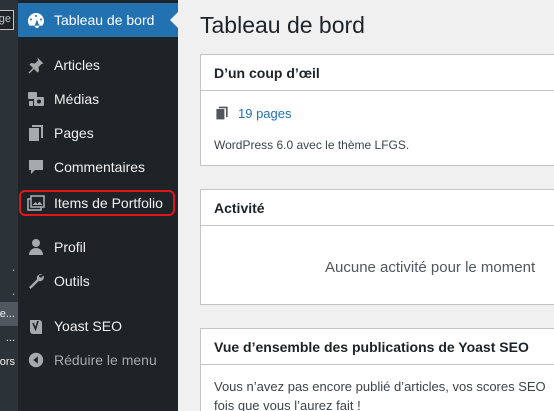 Image resolution: width=554 pixels, height=411 pixels. What do you see at coordinates (384, 113) in the screenshot?
I see `pages-row: 19 pages` at bounding box center [384, 113].